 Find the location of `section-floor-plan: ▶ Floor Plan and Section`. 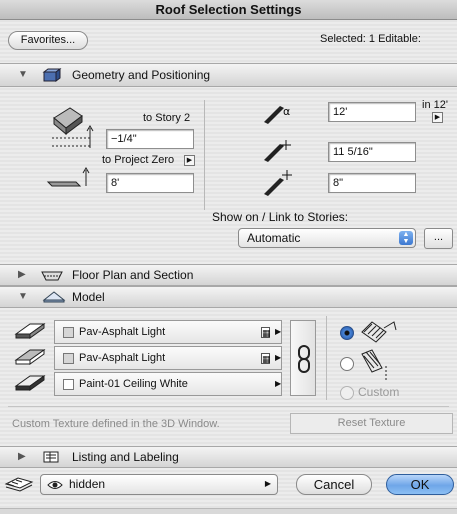

section-floor-plan: ▶ Floor Plan and Section is located at coordinates (228, 275).